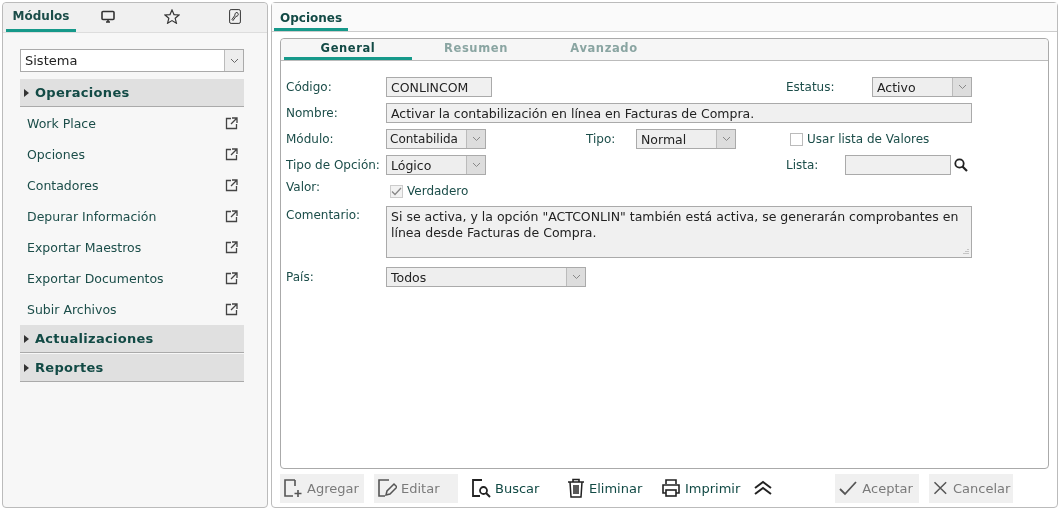 The width and height of the screenshot is (1060, 510). What do you see at coordinates (671, 488) in the screenshot?
I see `printer-icon` at bounding box center [671, 488].